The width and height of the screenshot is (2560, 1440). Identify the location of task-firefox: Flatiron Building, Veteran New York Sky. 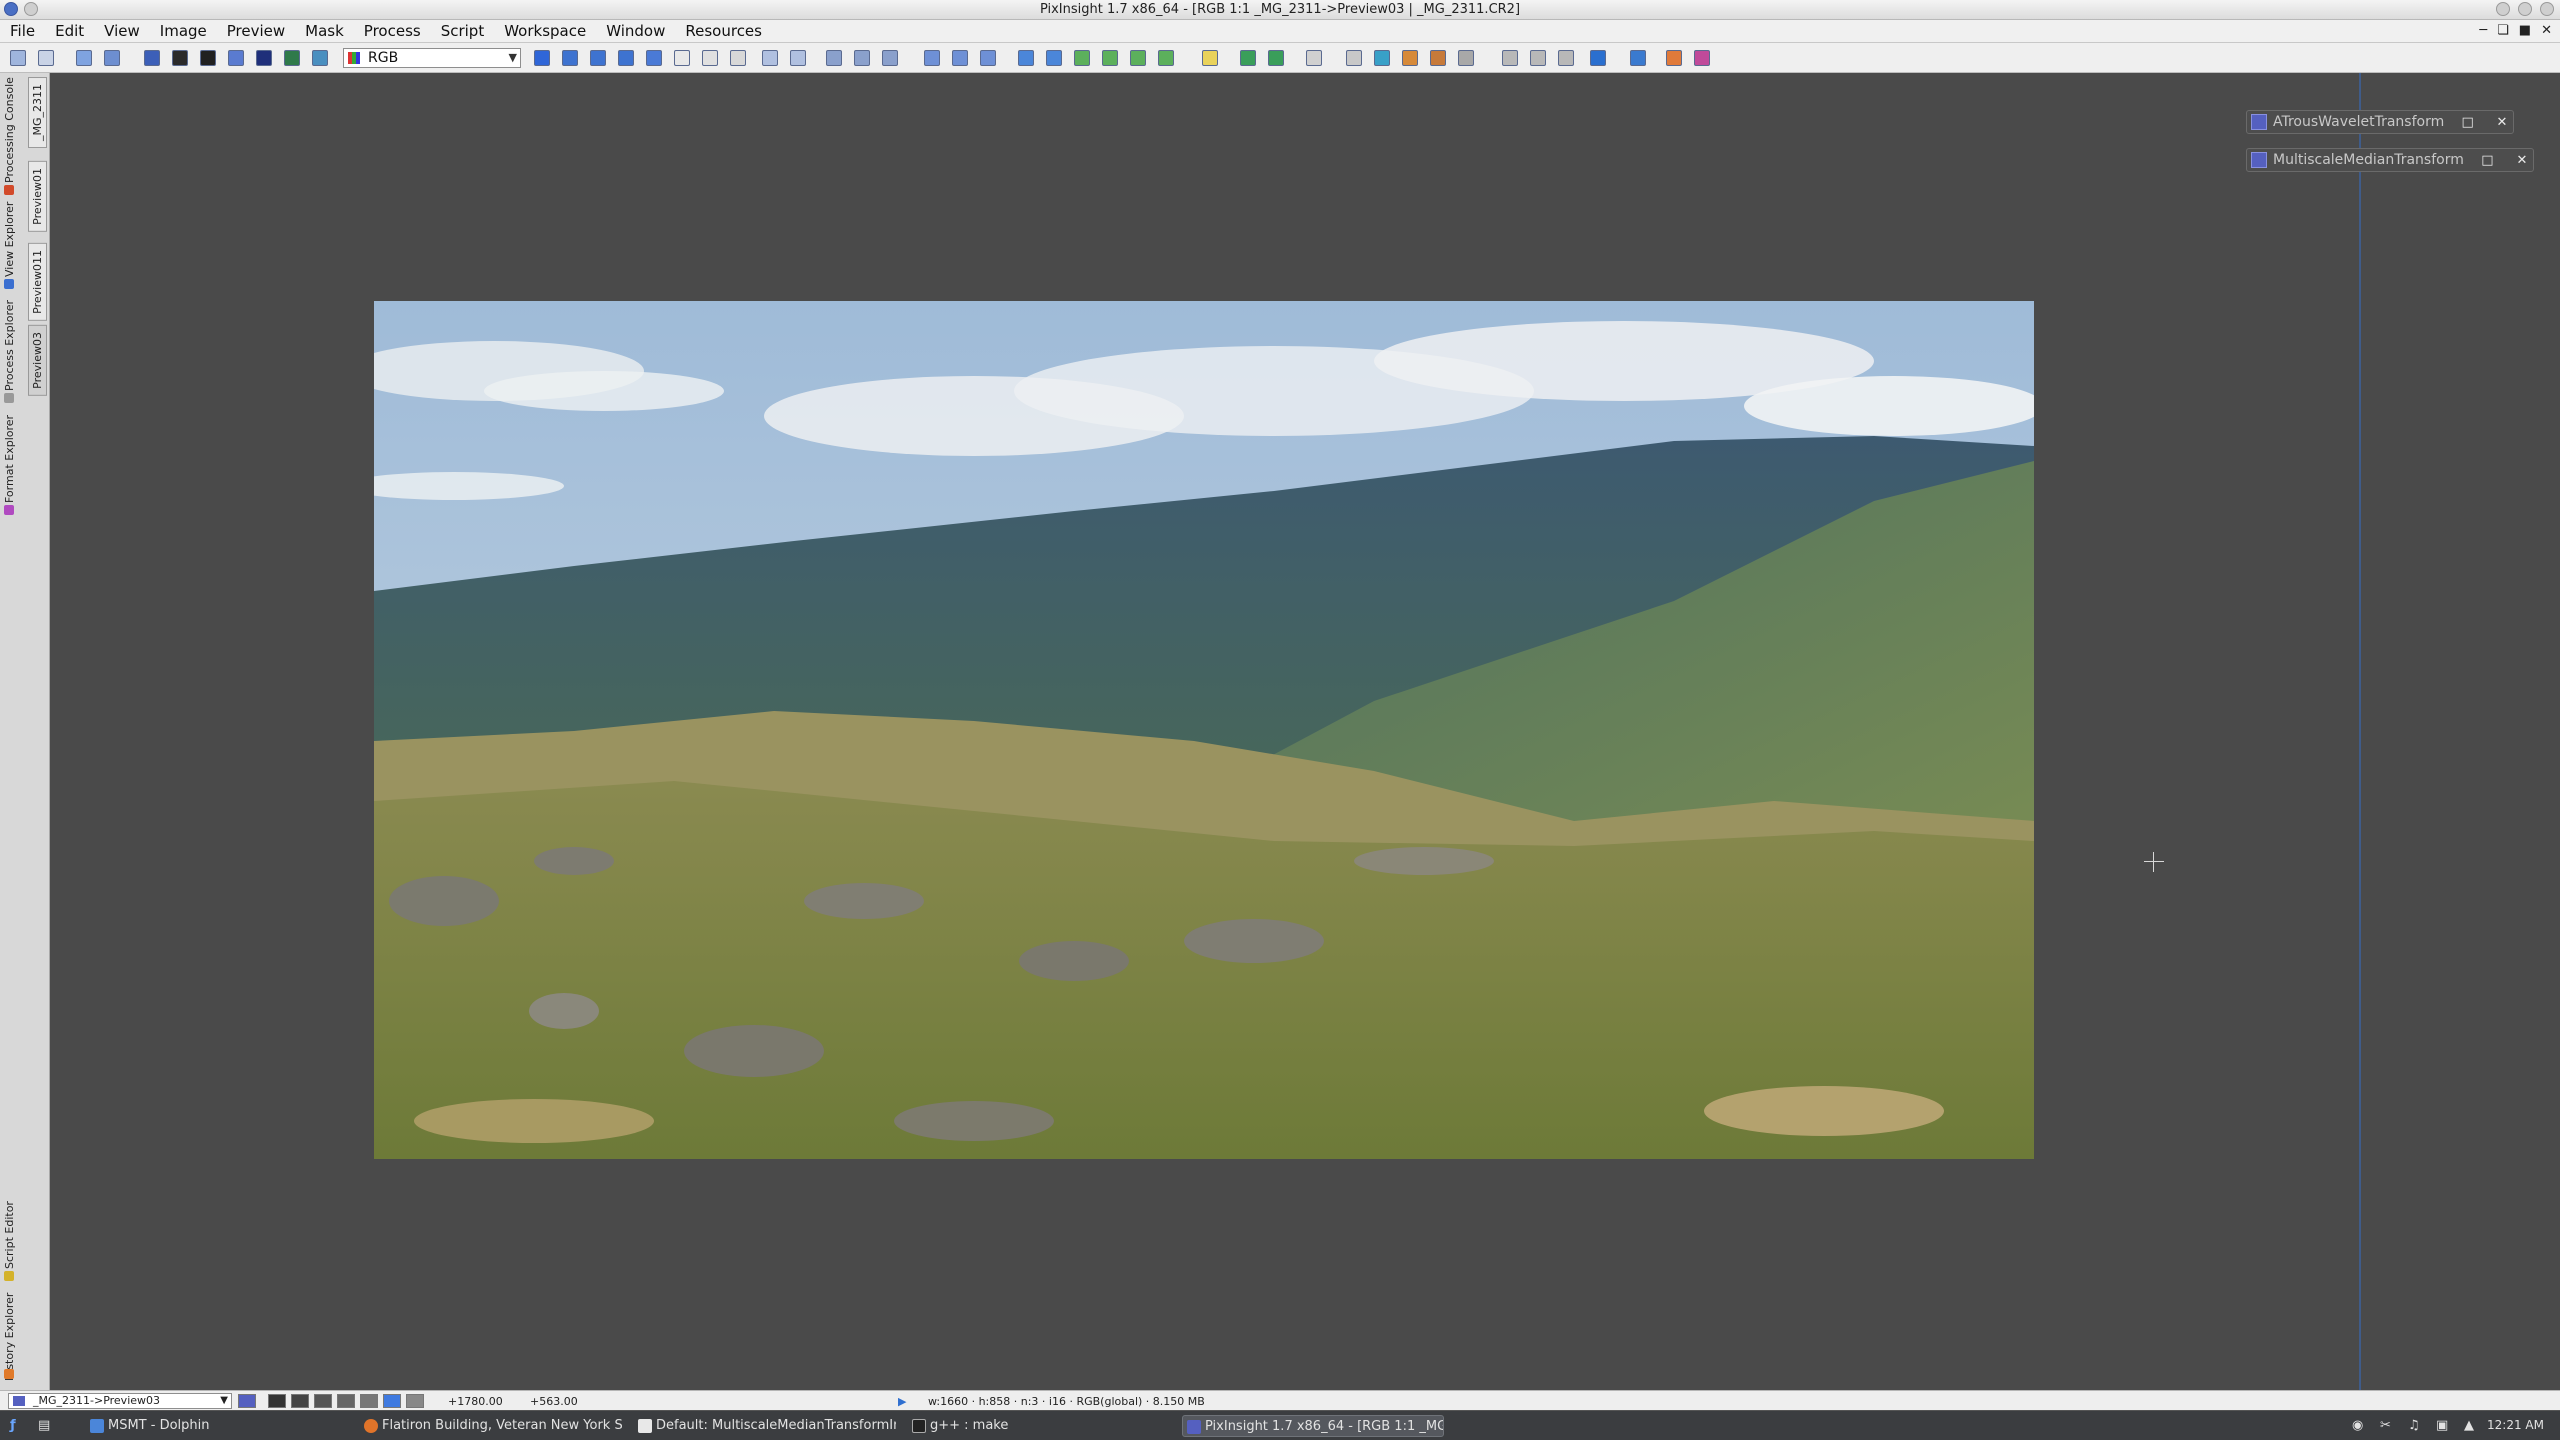
(491, 1426).